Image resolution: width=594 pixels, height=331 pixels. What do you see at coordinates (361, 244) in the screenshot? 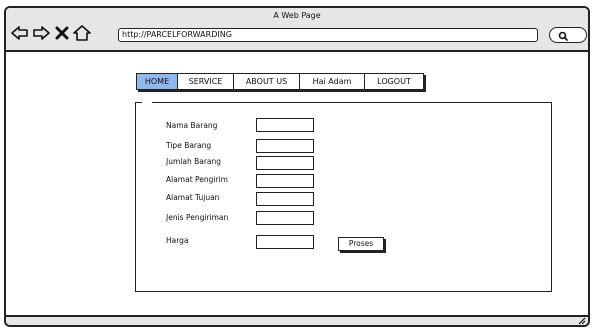
I see `proses-button: Proses` at bounding box center [361, 244].